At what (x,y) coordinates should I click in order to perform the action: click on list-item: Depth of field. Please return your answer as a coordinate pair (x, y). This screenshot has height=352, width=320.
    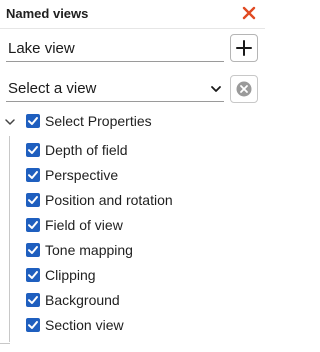
    Looking at the image, I should click on (132, 150).